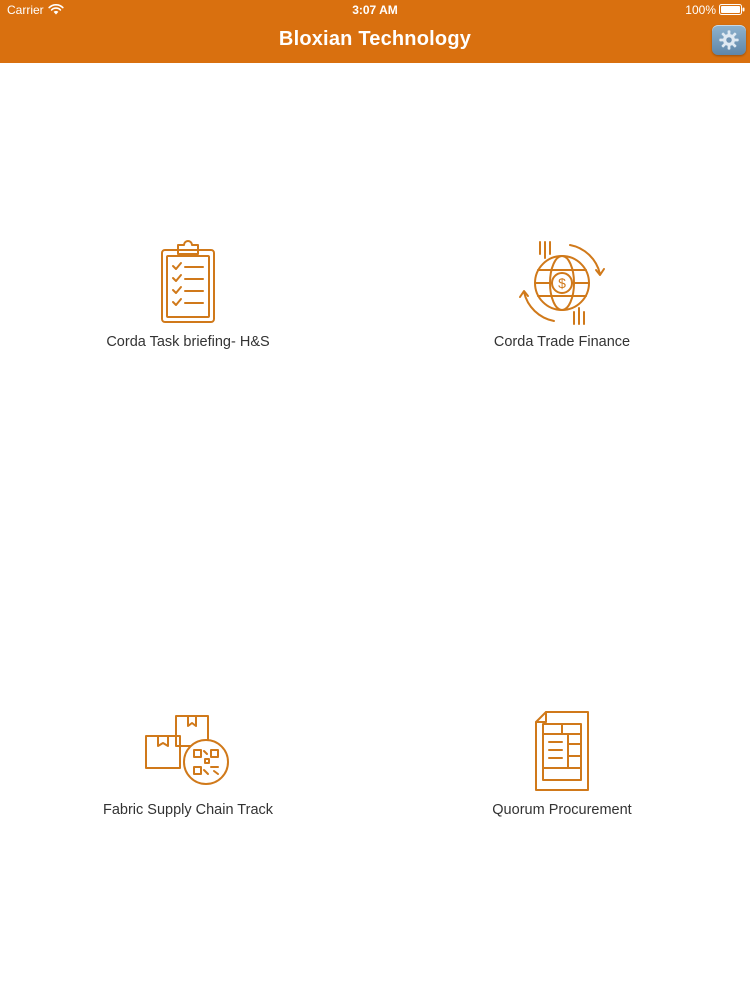 This screenshot has height=1000, width=750. I want to click on nav-bar: Carrier 3:07 AM 100% Bloxian Technology, so click(375, 31).